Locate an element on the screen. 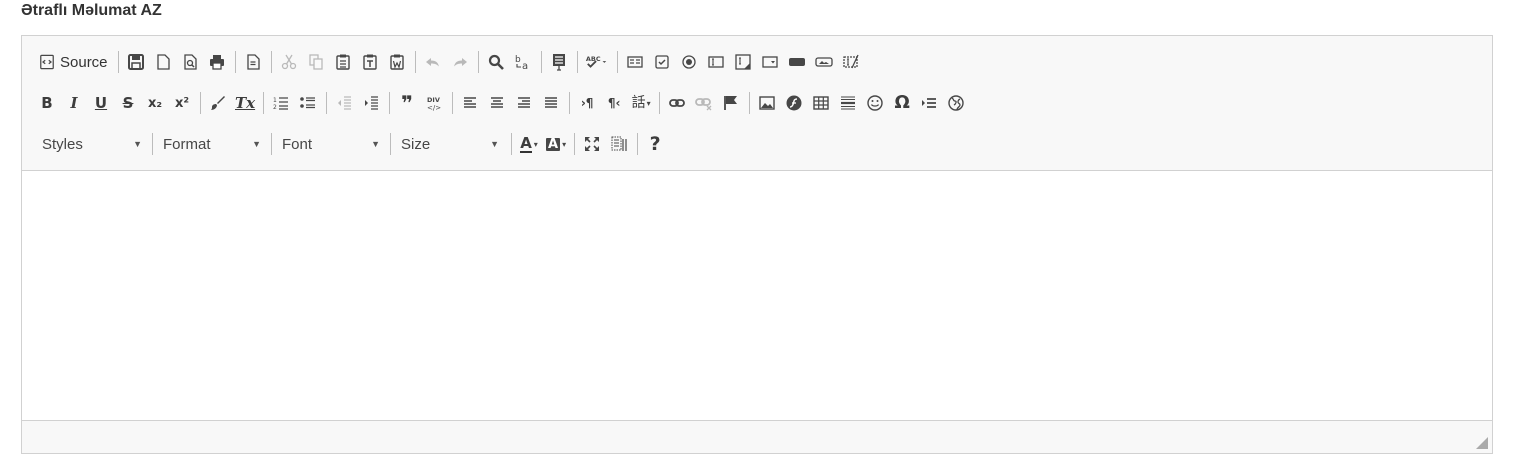  find-button is located at coordinates (496, 62).